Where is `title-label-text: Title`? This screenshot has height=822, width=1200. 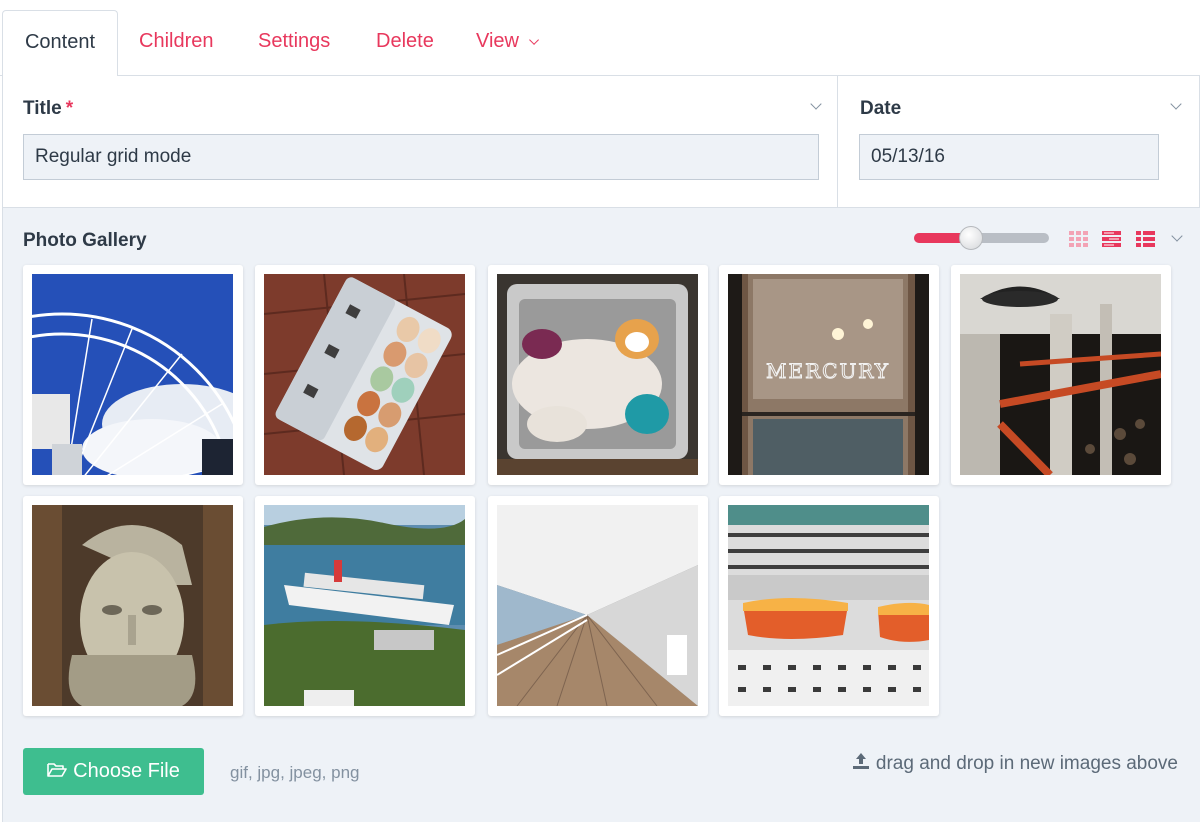
title-label-text: Title is located at coordinates (42, 108).